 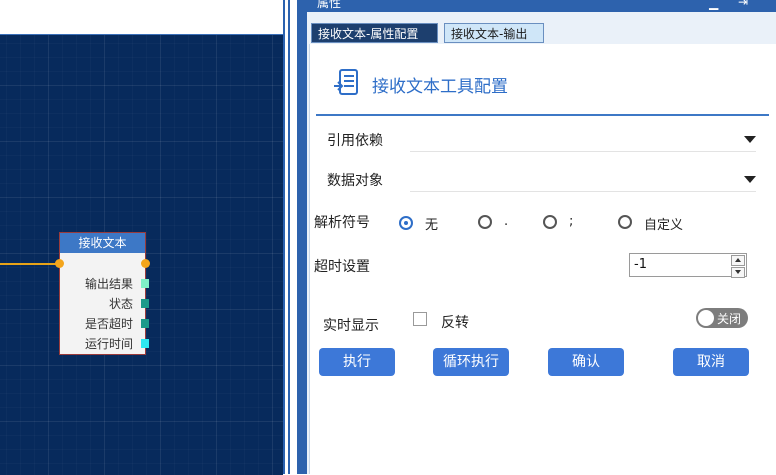 I want to click on dependency-select, so click(x=583, y=139).